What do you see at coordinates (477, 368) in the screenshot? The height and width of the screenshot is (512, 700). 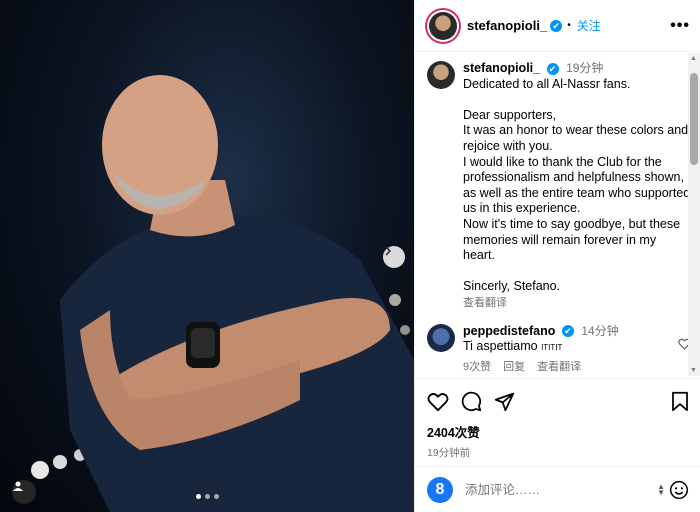 I see `comment-likes: 9次赞` at bounding box center [477, 368].